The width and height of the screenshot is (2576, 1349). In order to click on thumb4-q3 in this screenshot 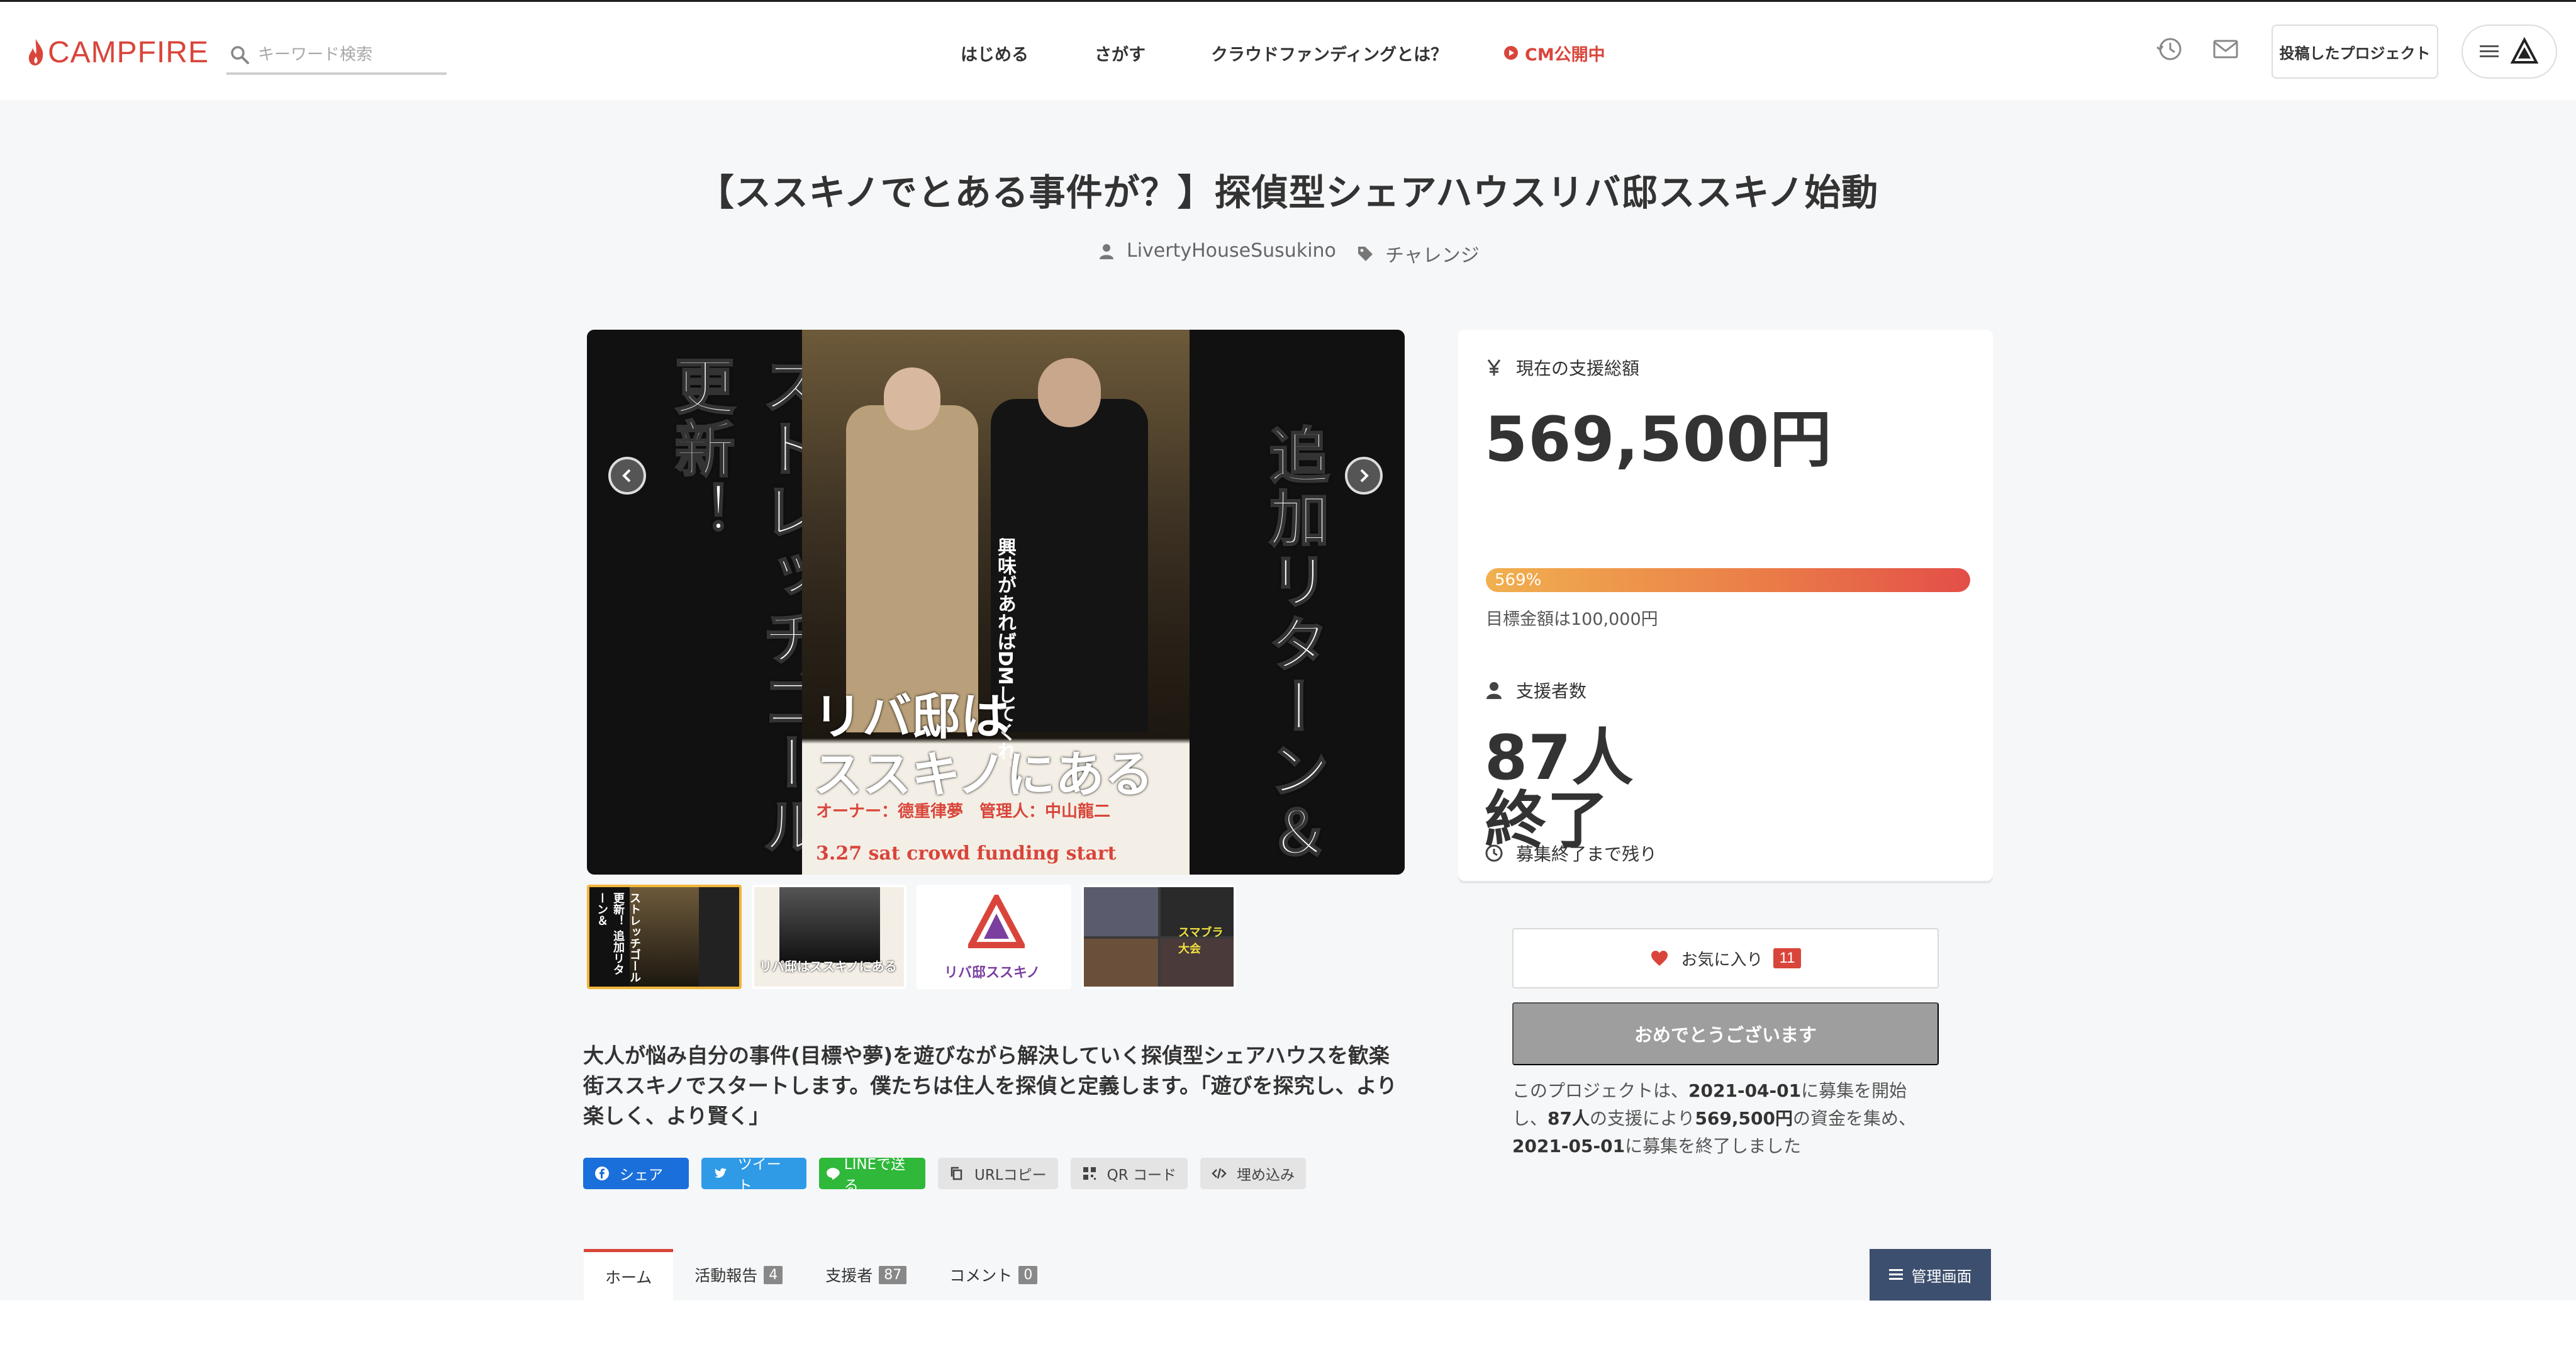, I will do `click(1121, 963)`.